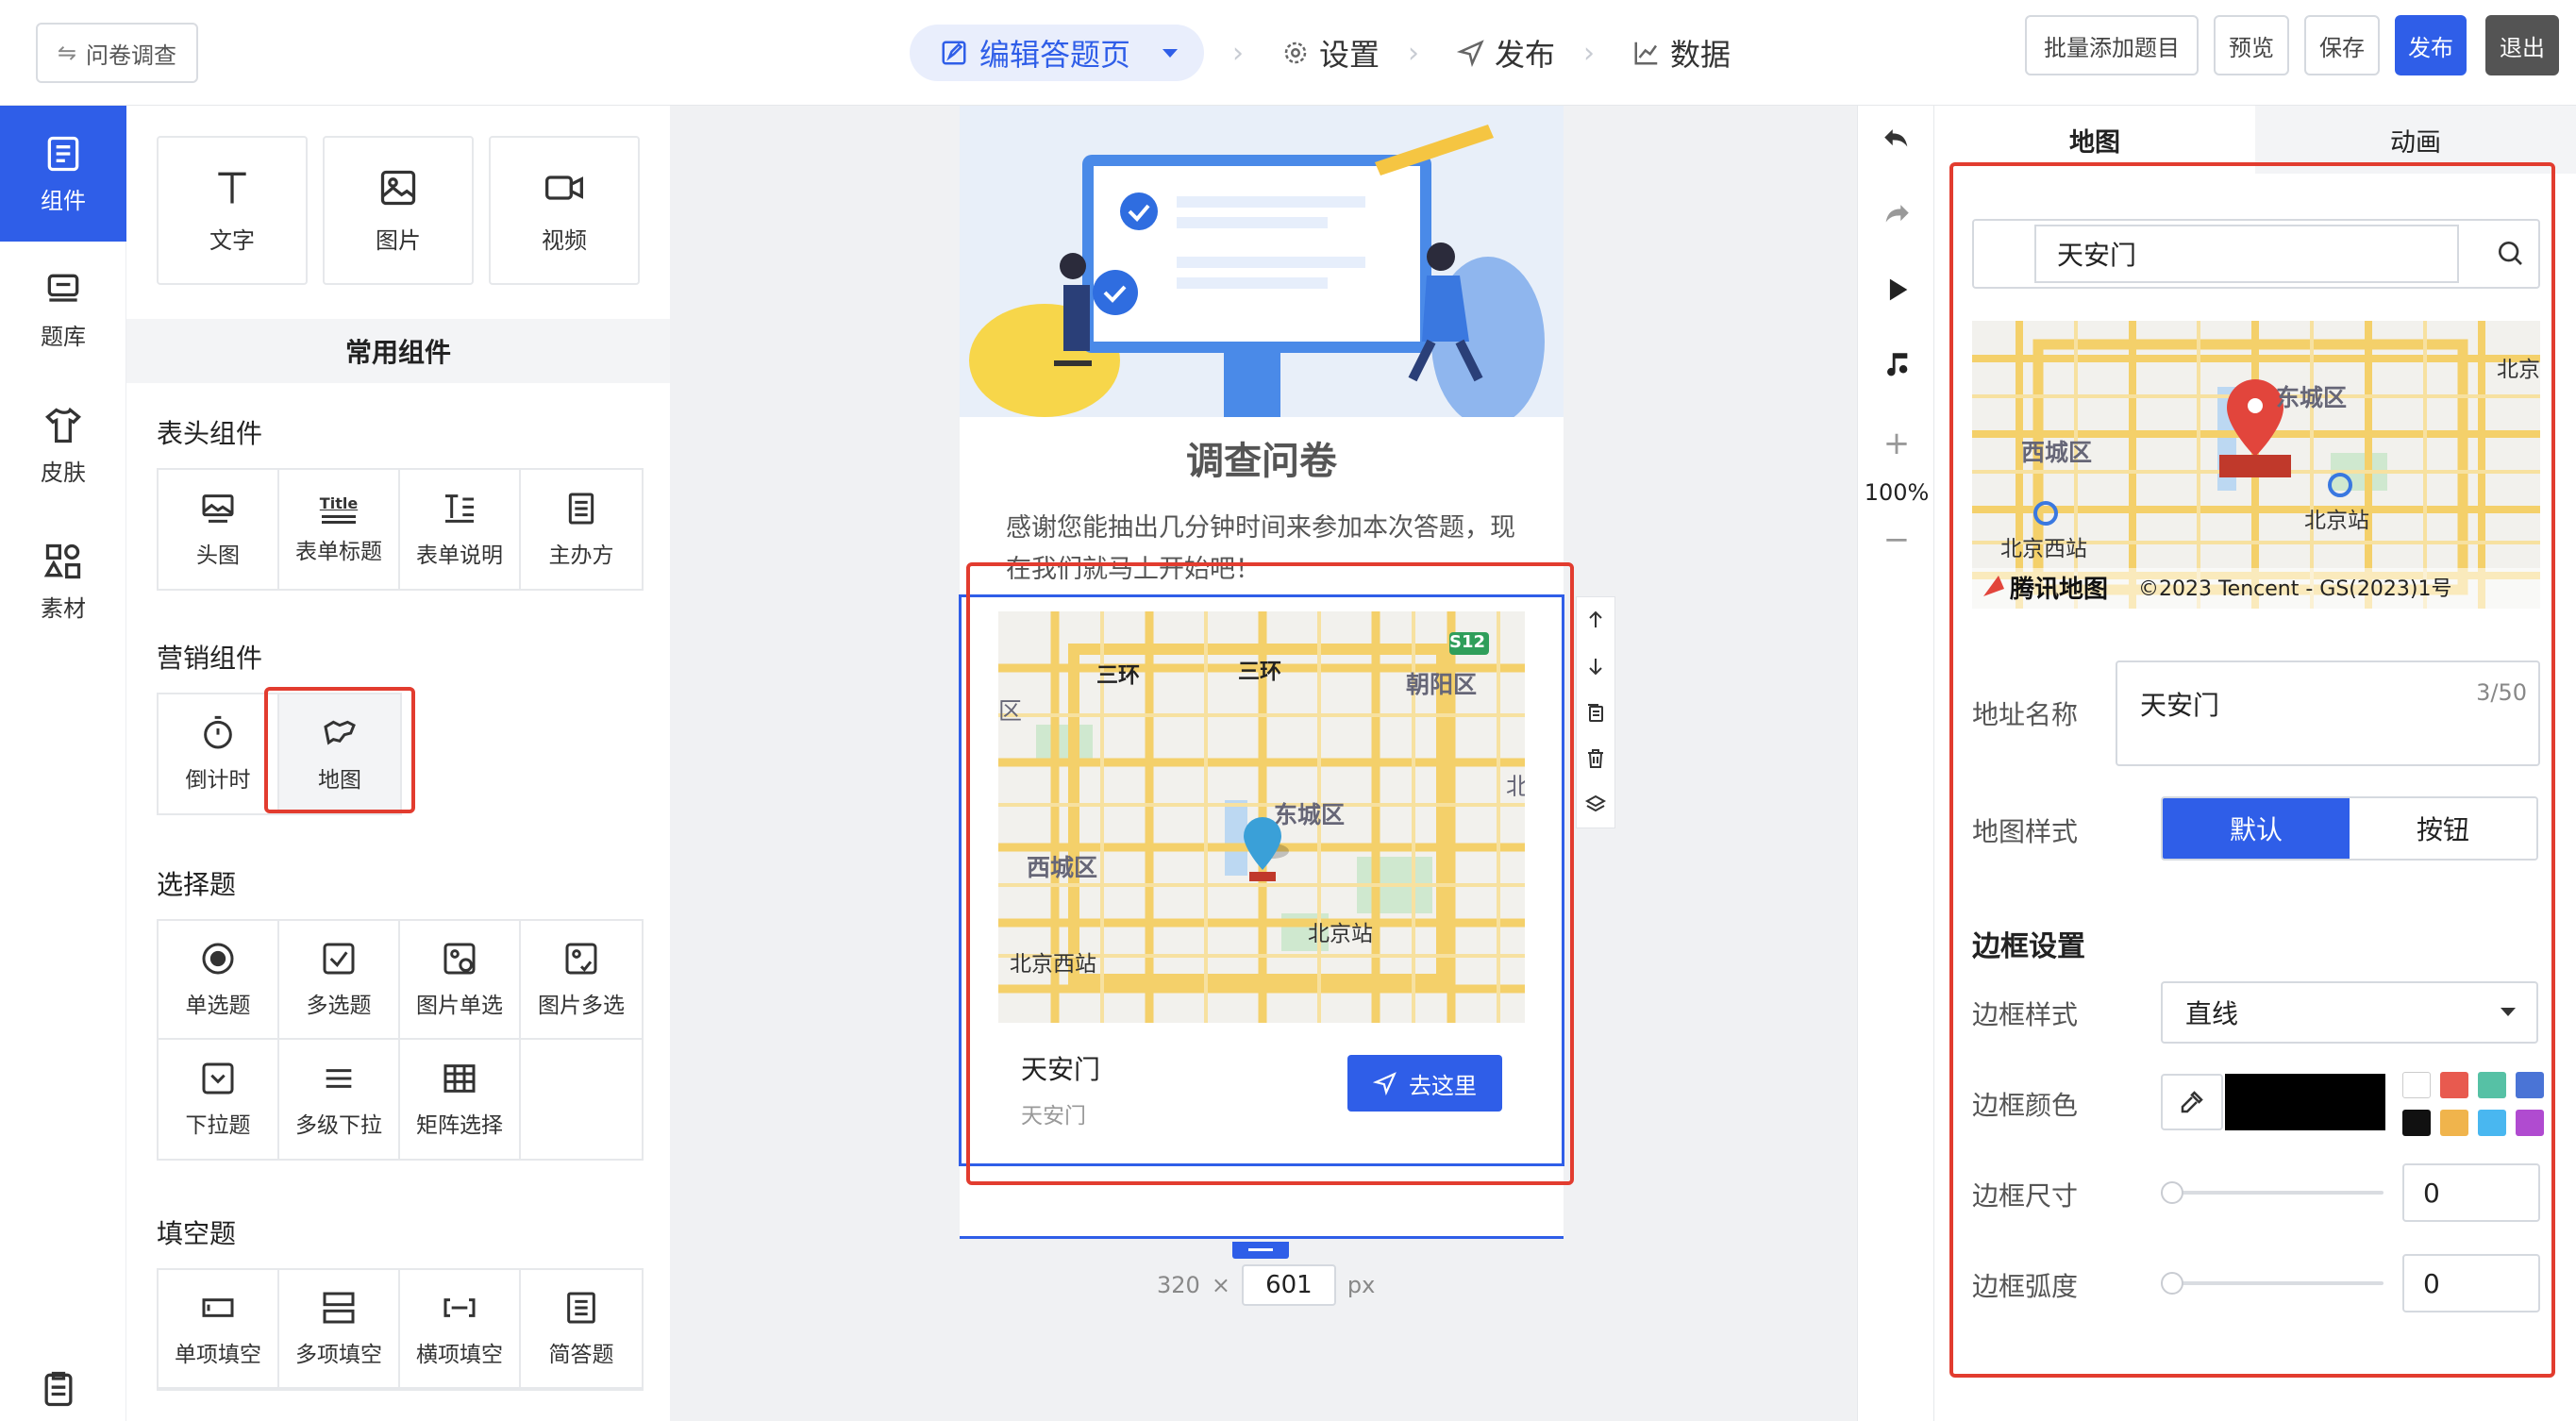  I want to click on header-components-grid: 头图 Title 表单标题 表单说明 主办方, so click(400, 529).